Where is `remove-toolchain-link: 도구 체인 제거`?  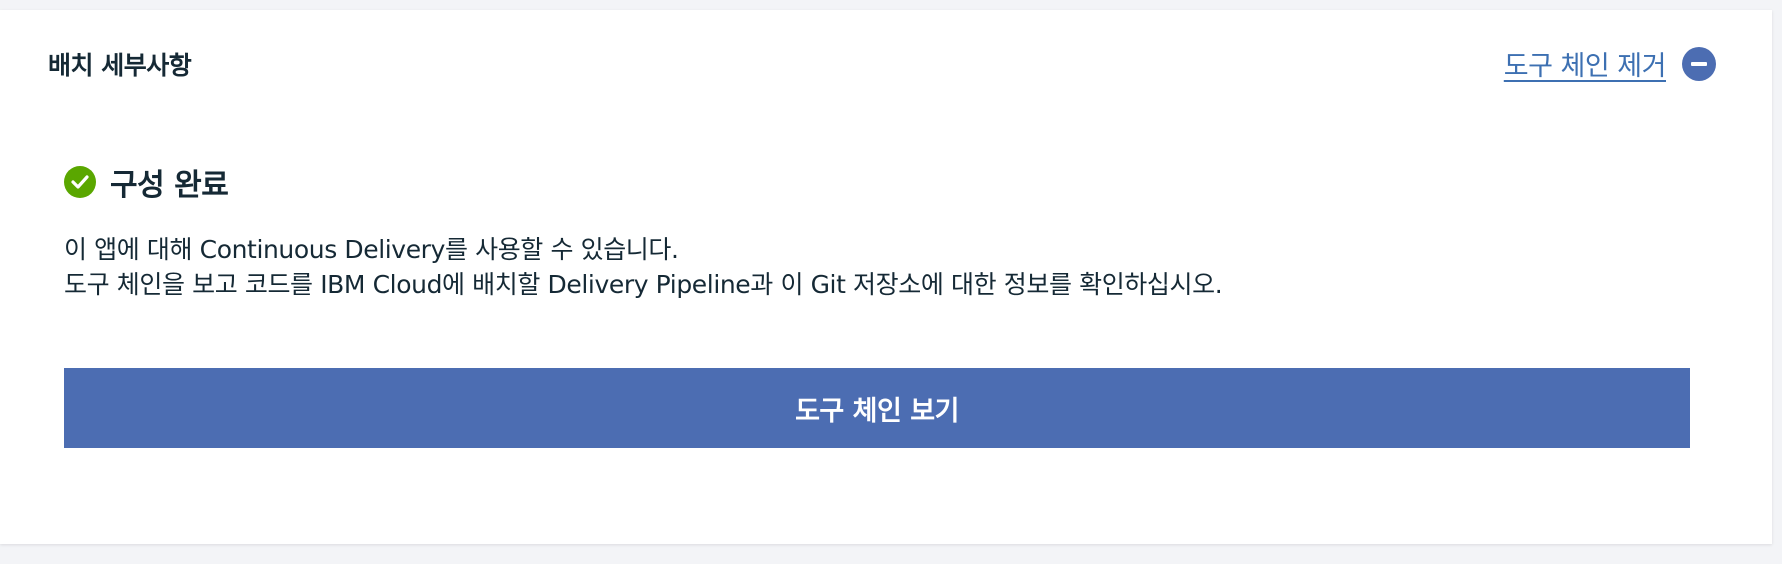
remove-toolchain-link: 도구 체인 제거 is located at coordinates (1585, 63).